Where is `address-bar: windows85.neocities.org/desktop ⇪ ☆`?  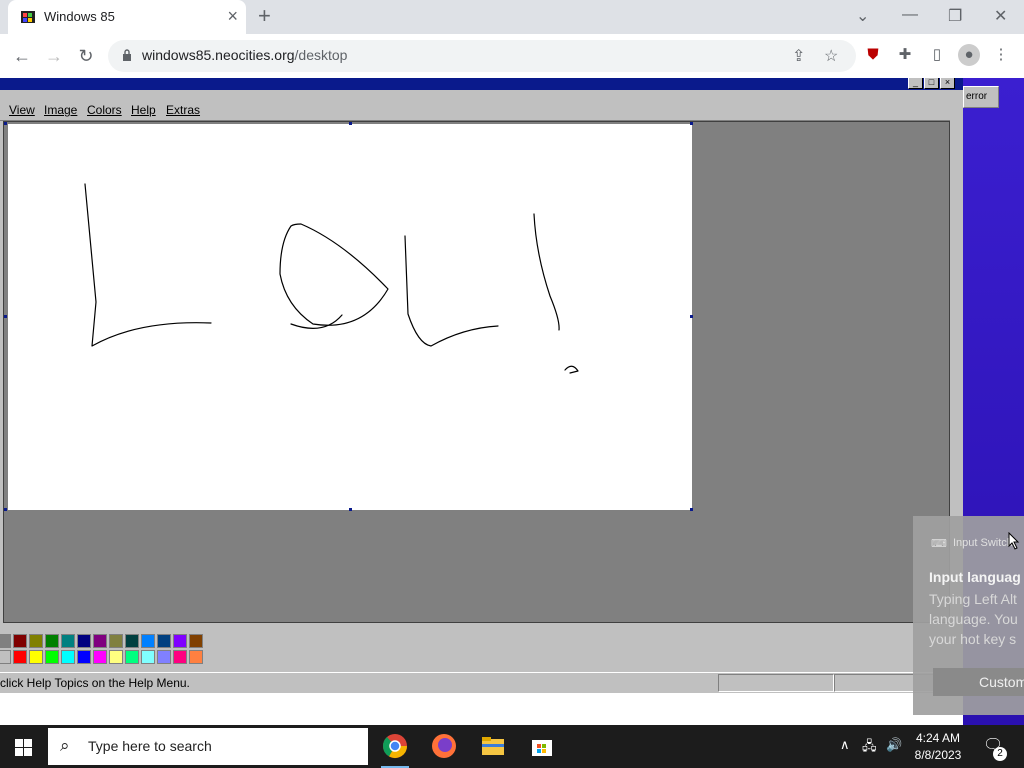
address-bar: windows85.neocities.org/desktop ⇪ ☆ is located at coordinates (482, 56).